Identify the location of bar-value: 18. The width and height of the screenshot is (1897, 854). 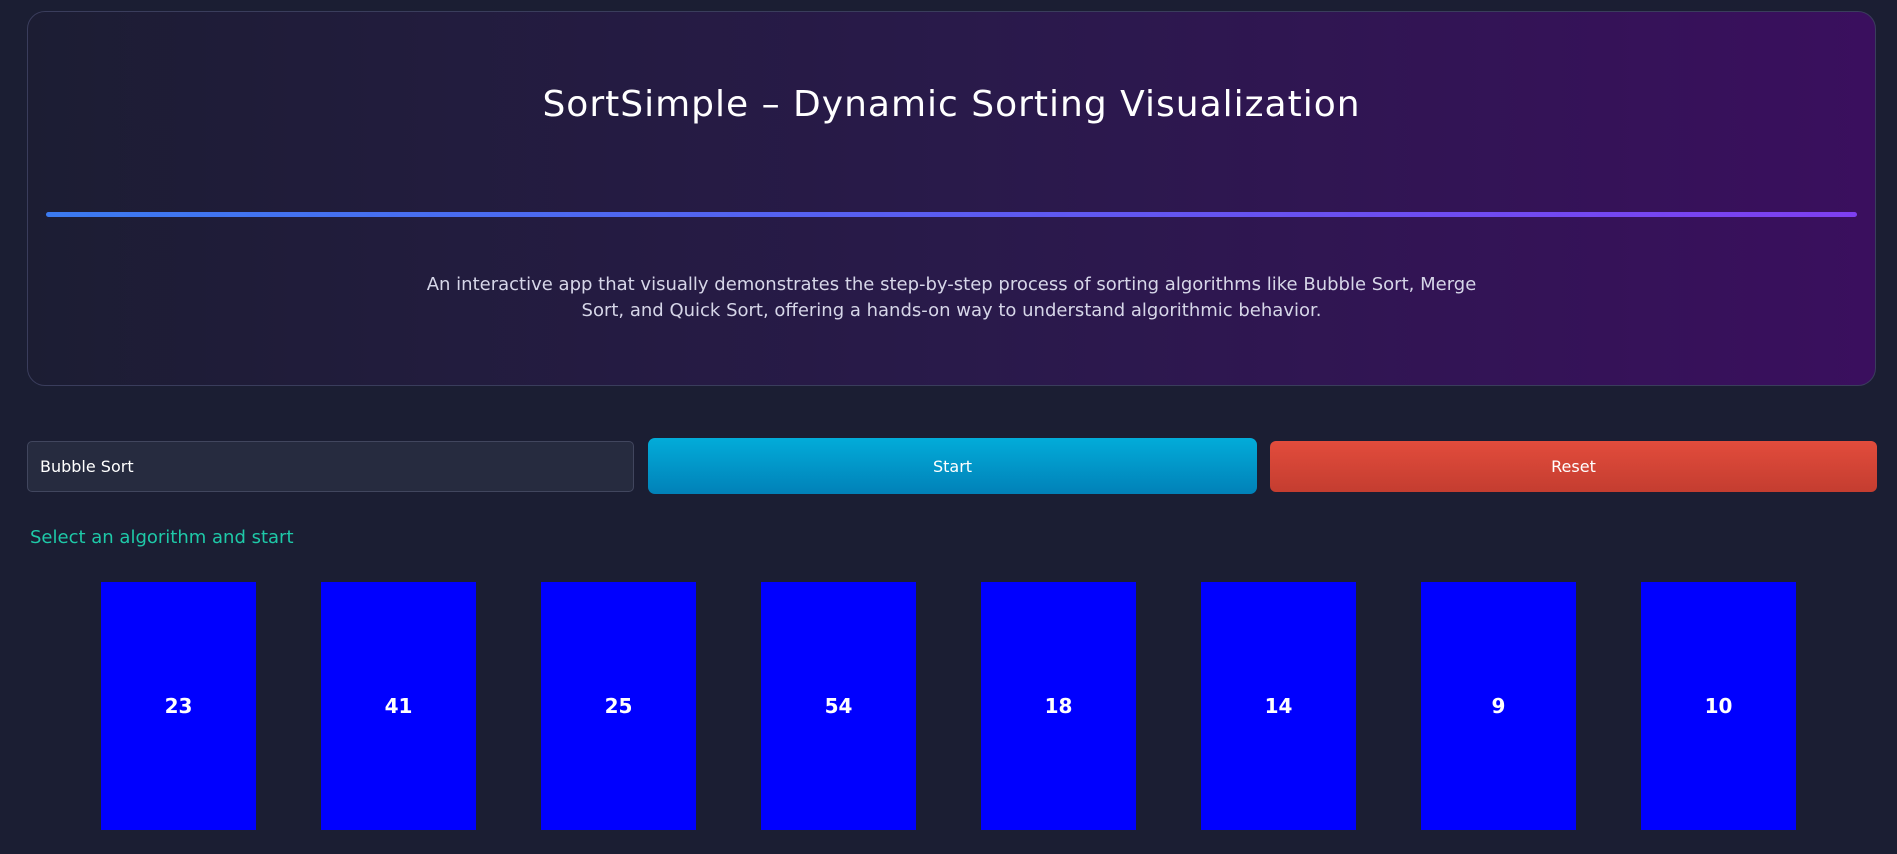
(1058, 706).